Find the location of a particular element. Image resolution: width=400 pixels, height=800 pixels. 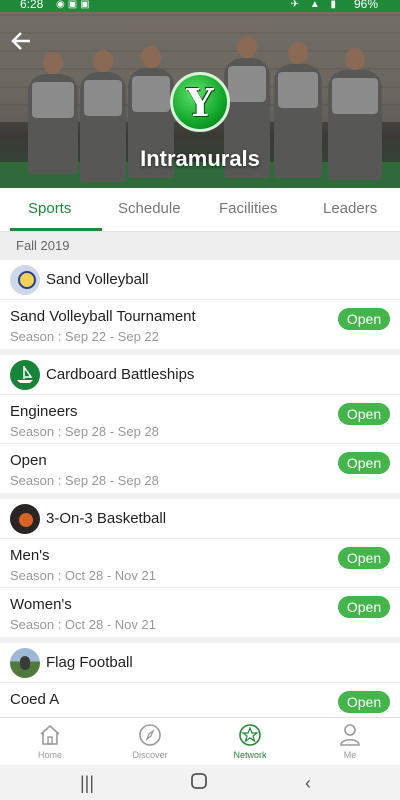

sport-title: Flag Football is located at coordinates (89, 662).